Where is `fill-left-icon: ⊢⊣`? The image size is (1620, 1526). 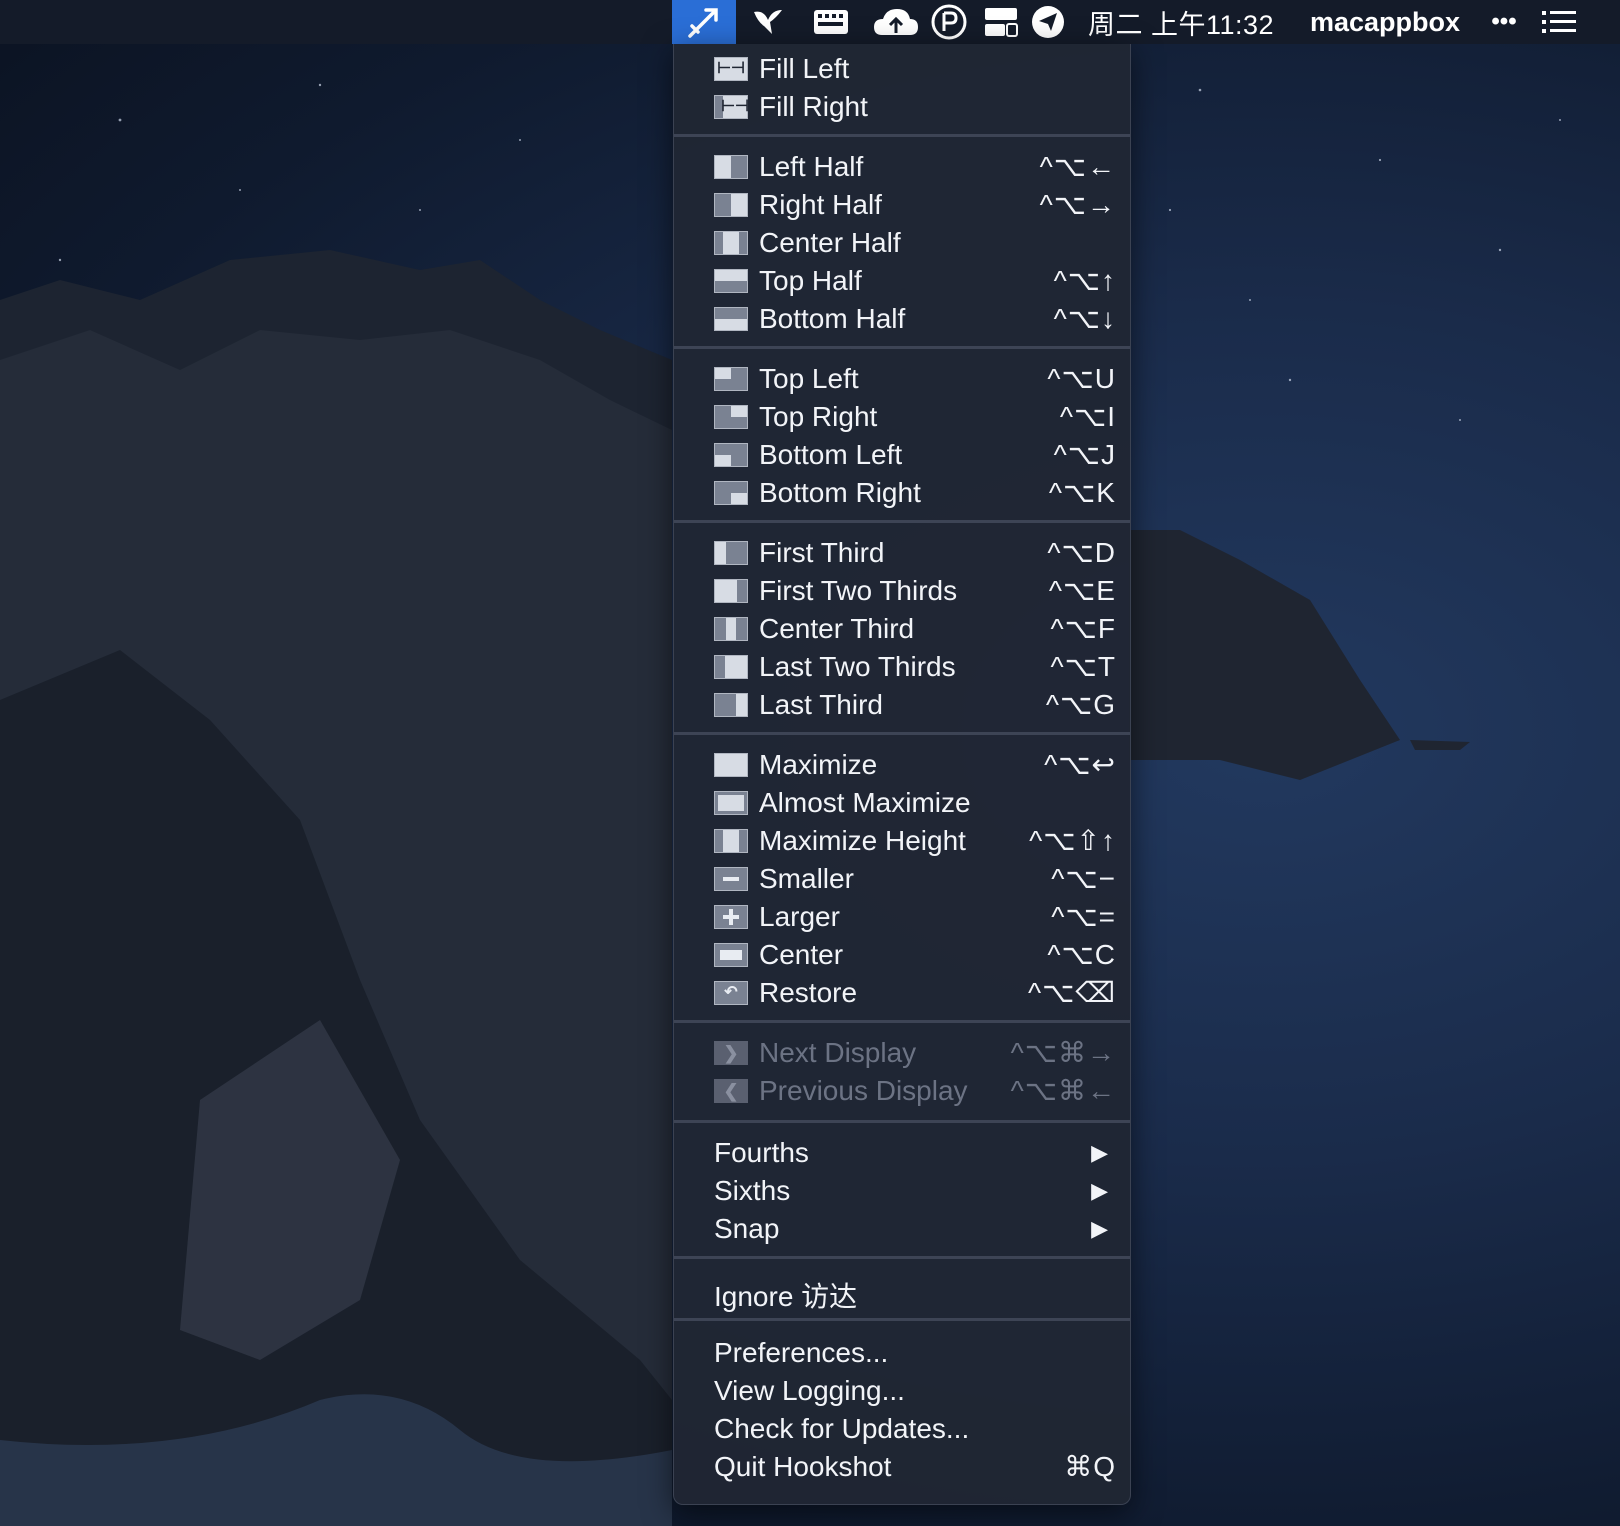 fill-left-icon: ⊢⊣ is located at coordinates (731, 69).